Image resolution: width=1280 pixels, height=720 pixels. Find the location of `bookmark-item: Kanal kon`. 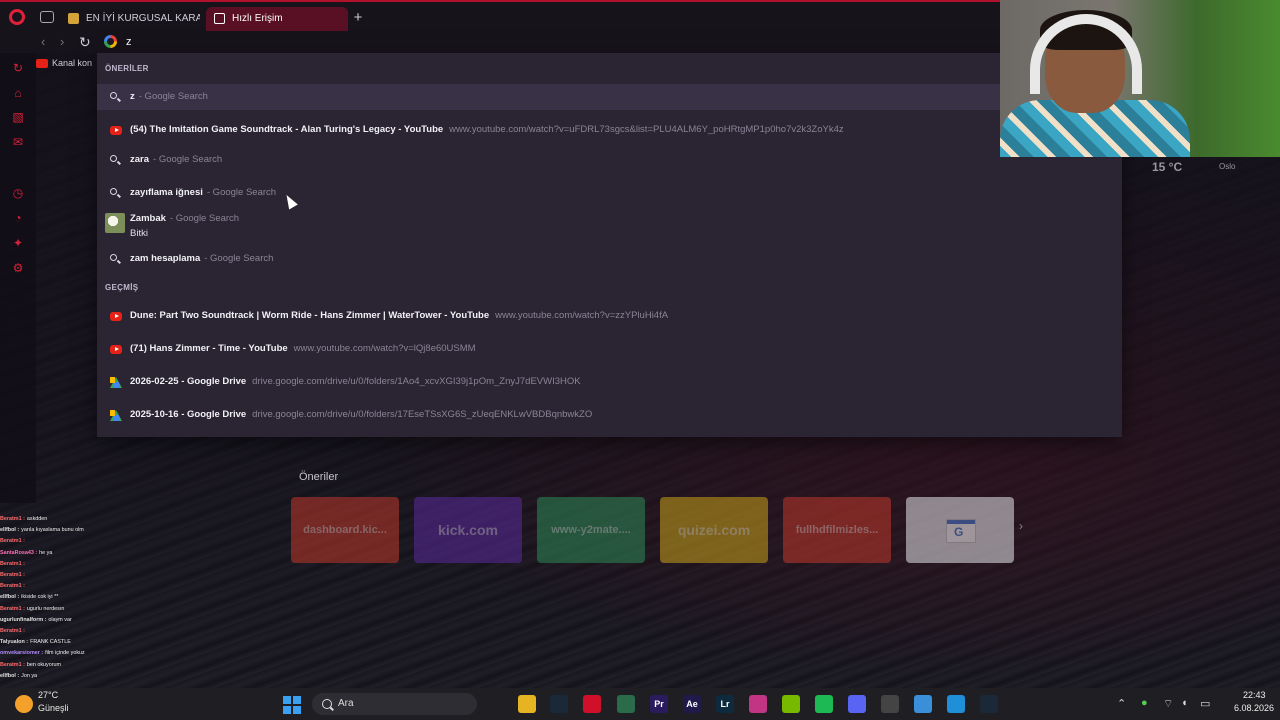

bookmark-item: Kanal kon is located at coordinates (64, 63).